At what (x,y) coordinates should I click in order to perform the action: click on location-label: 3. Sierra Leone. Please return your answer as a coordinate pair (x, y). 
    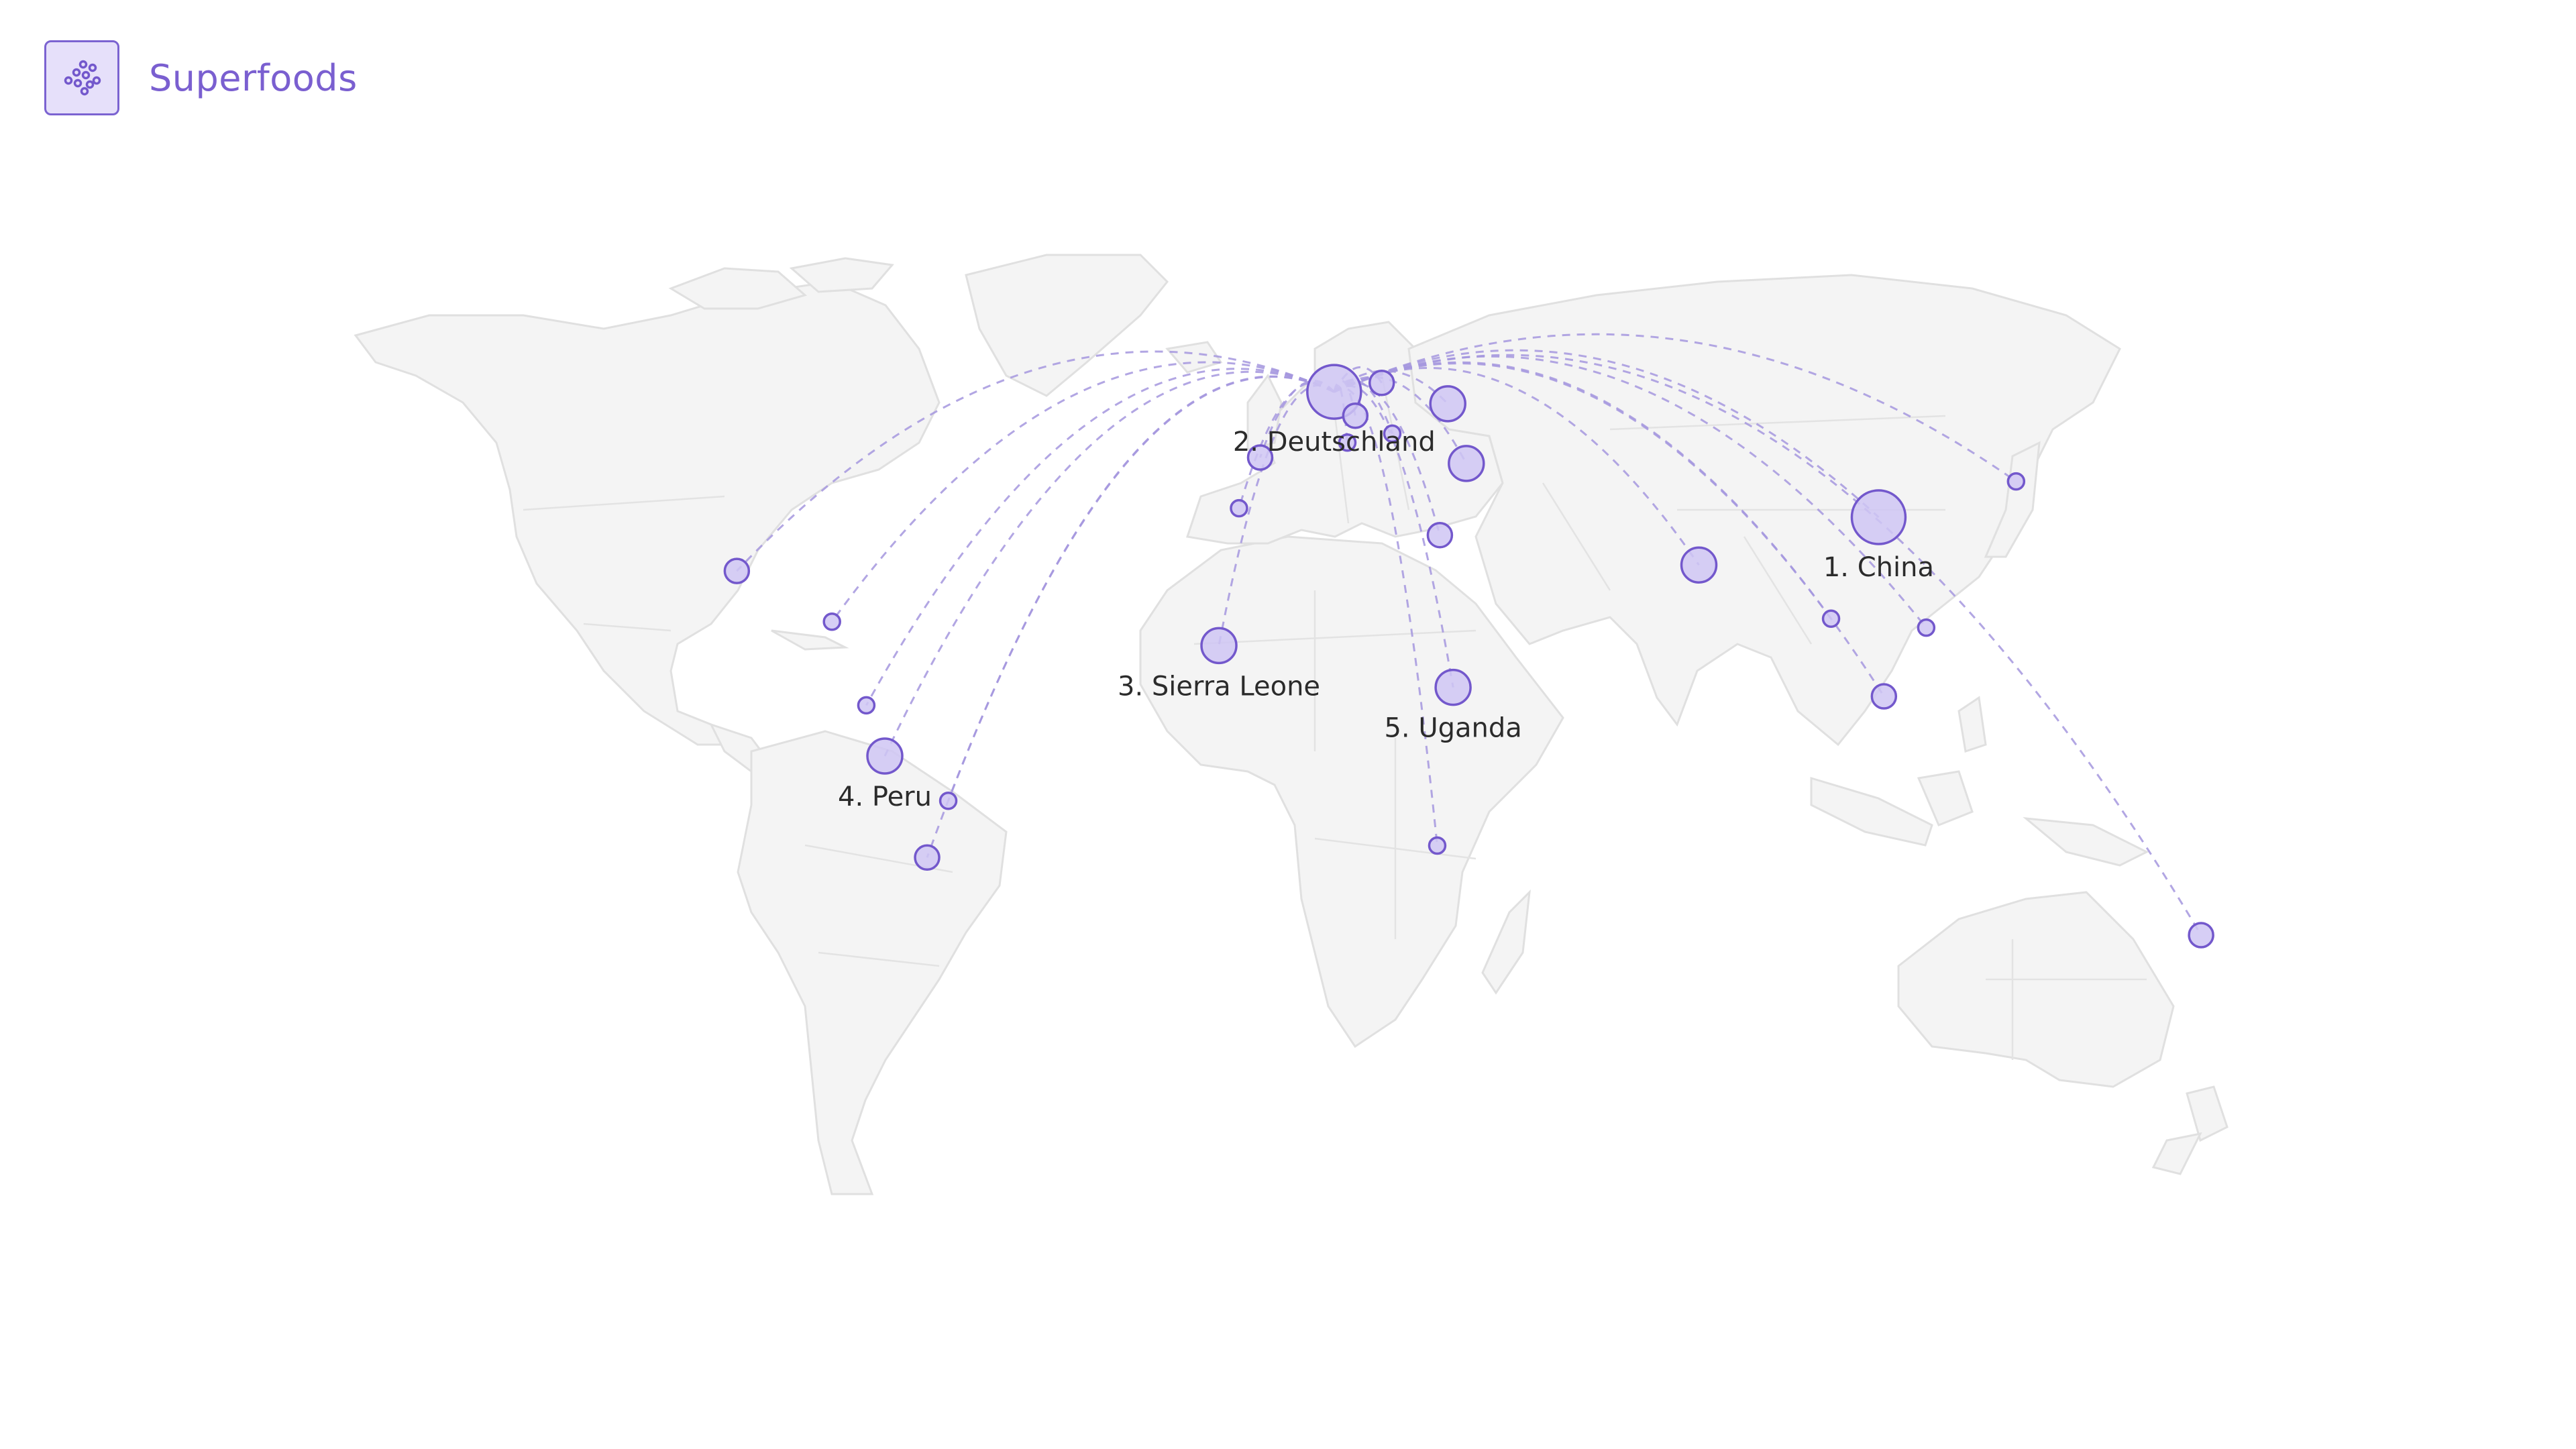
    Looking at the image, I should click on (1219, 686).